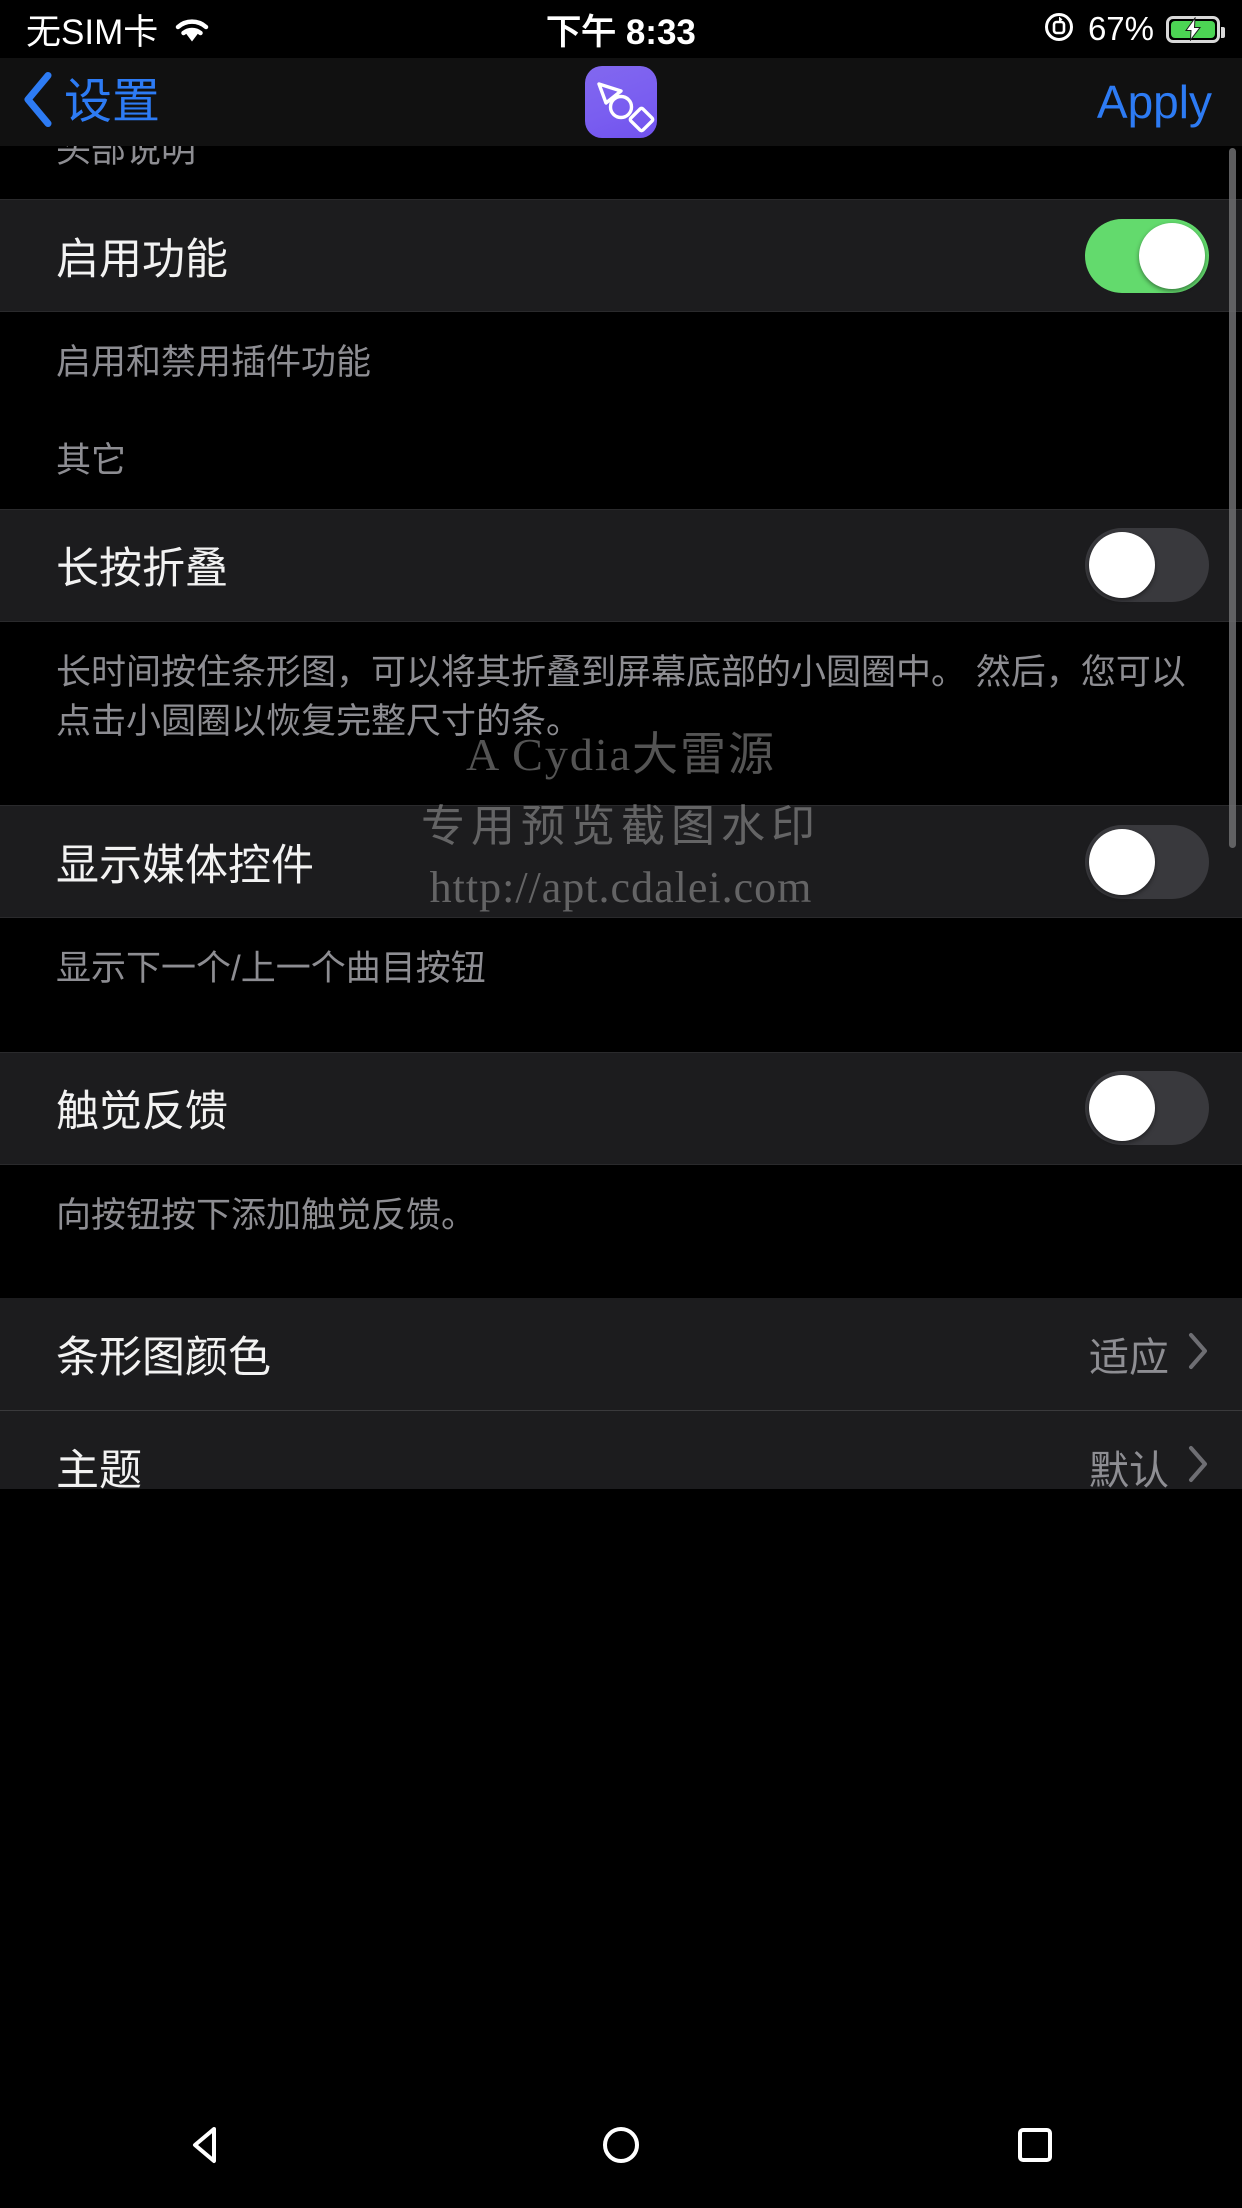 This screenshot has width=1242, height=2208. Describe the element at coordinates (1129, 1469) in the screenshot. I see `row-value: 默认` at that location.